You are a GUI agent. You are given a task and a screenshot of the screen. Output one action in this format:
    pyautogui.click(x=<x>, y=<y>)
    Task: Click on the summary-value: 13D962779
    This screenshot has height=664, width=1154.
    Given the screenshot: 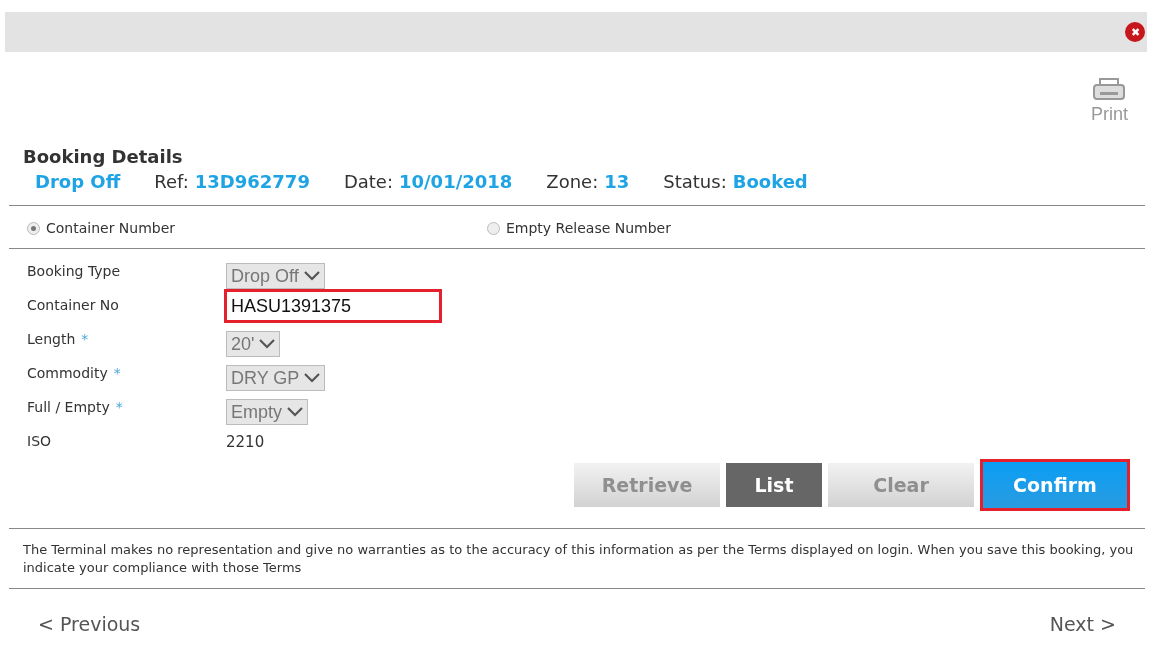 What is the action you would take?
    pyautogui.click(x=252, y=181)
    